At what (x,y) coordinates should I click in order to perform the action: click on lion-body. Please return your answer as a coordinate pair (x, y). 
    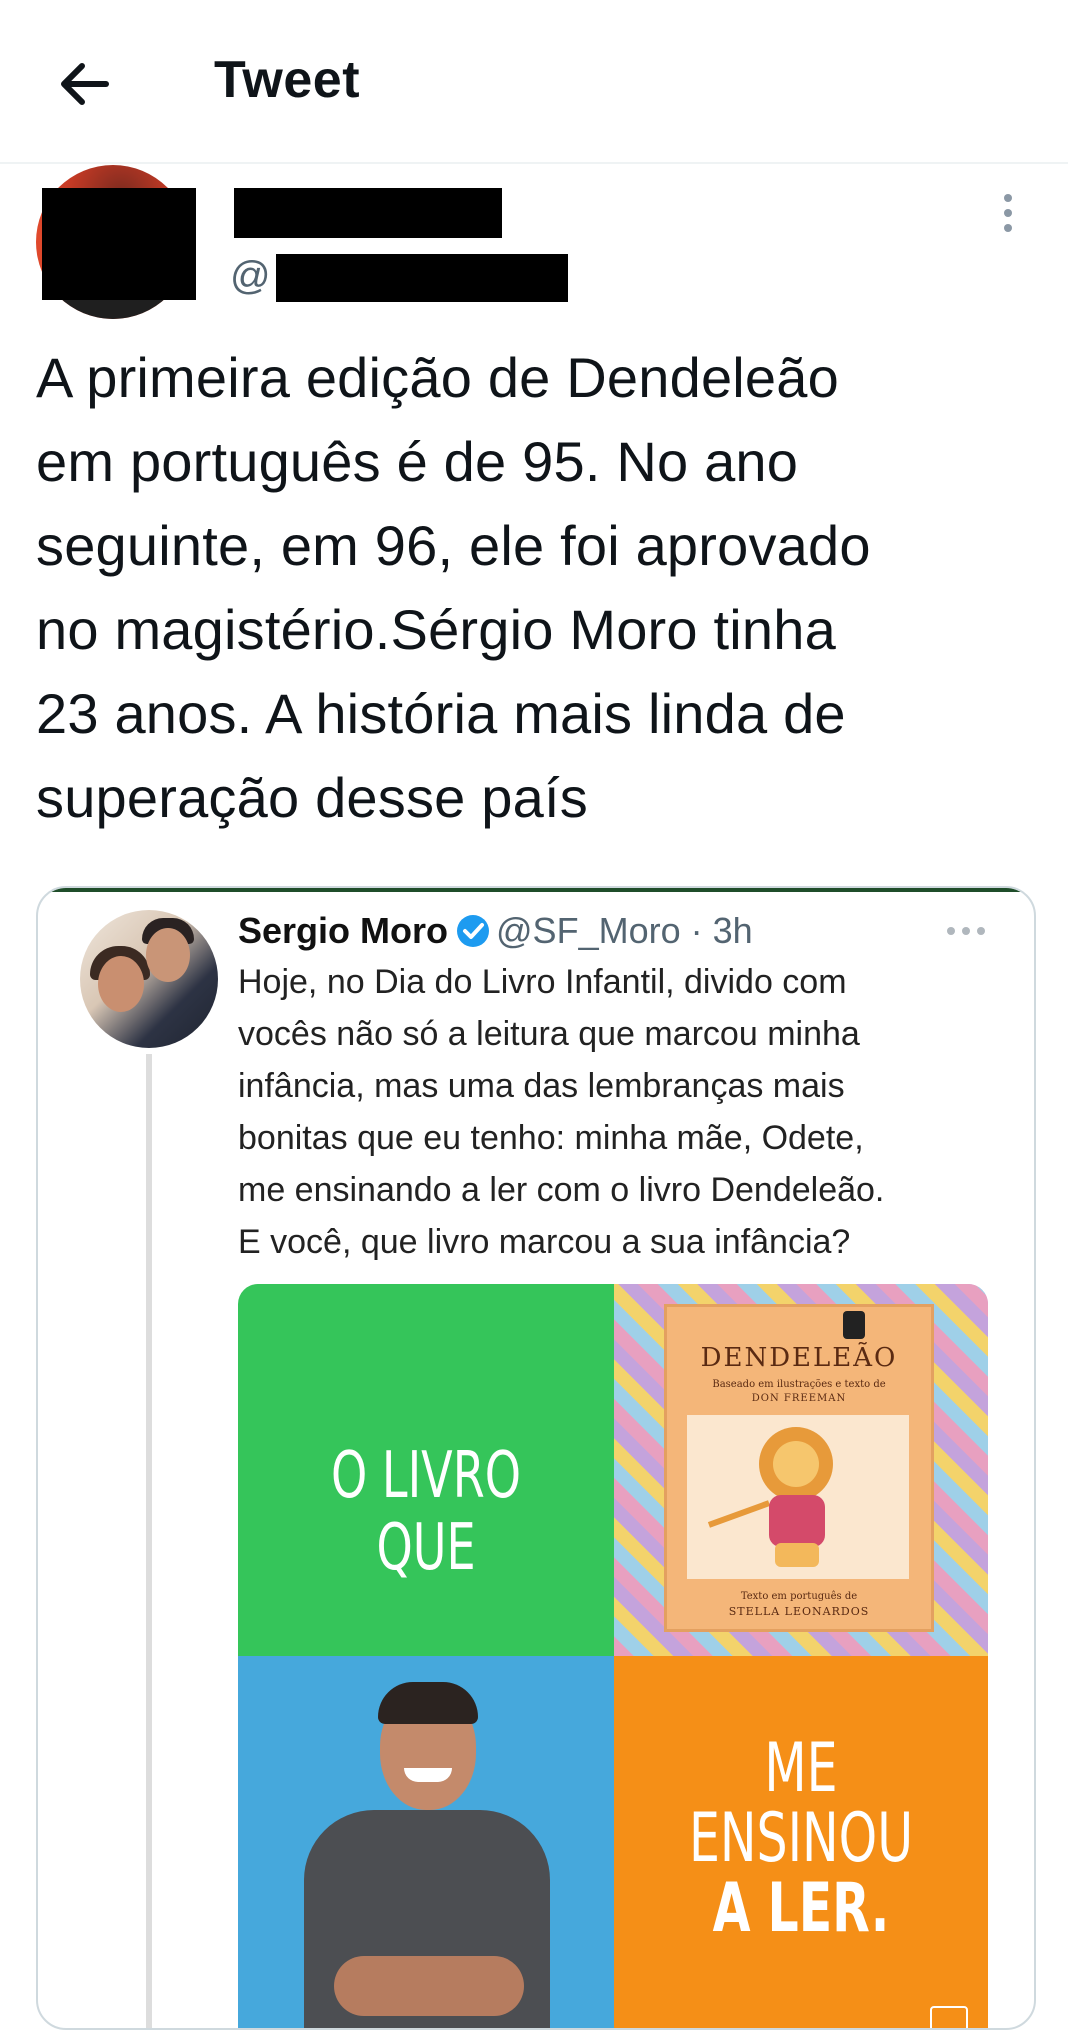
    Looking at the image, I should click on (797, 1521).